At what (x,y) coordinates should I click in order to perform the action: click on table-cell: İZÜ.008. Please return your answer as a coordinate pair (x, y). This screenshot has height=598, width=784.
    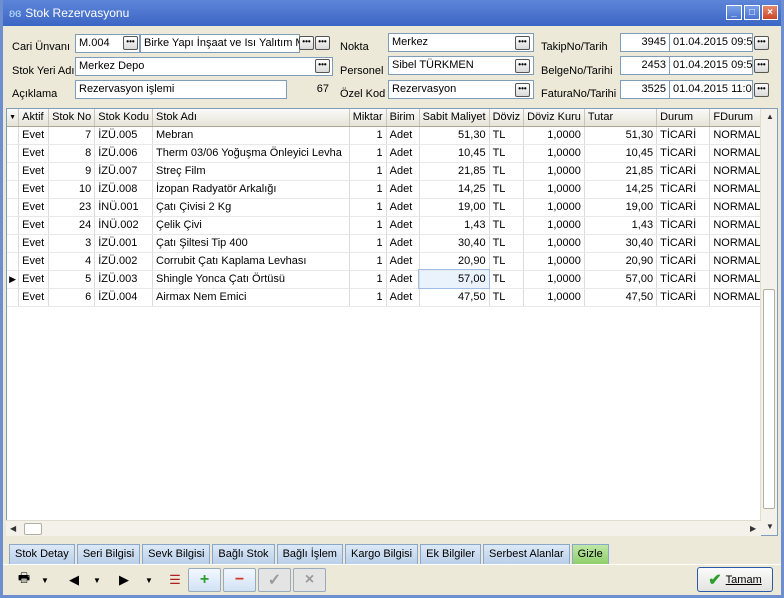
    Looking at the image, I should click on (123, 189).